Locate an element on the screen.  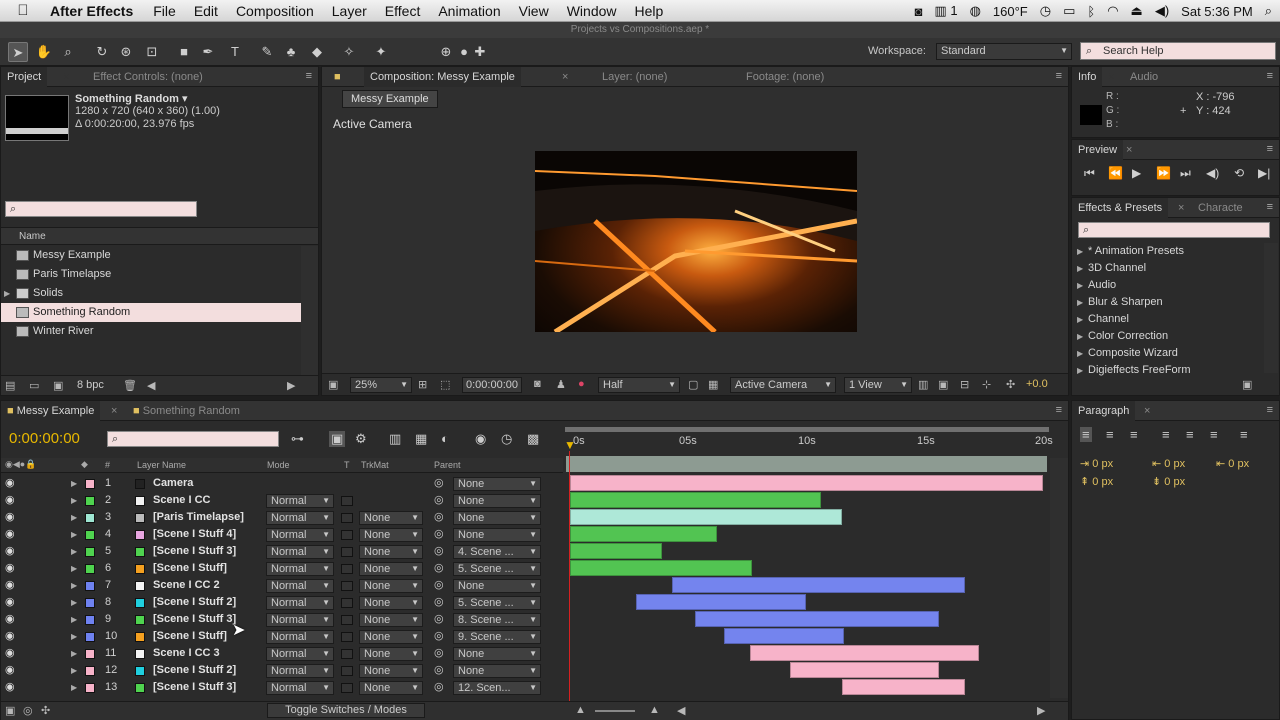
effects-category-animation-presets: * Animation Presets is located at coordinates (1167, 251).